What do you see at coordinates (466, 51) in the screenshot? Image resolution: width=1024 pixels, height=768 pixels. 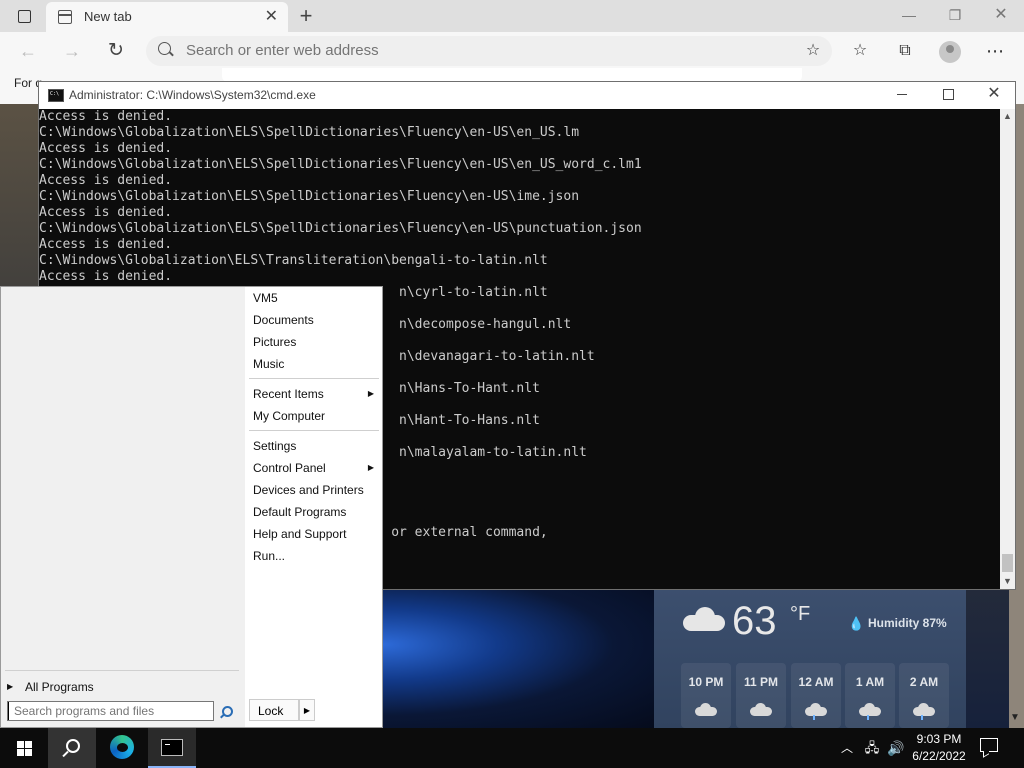 I see `address-input` at bounding box center [466, 51].